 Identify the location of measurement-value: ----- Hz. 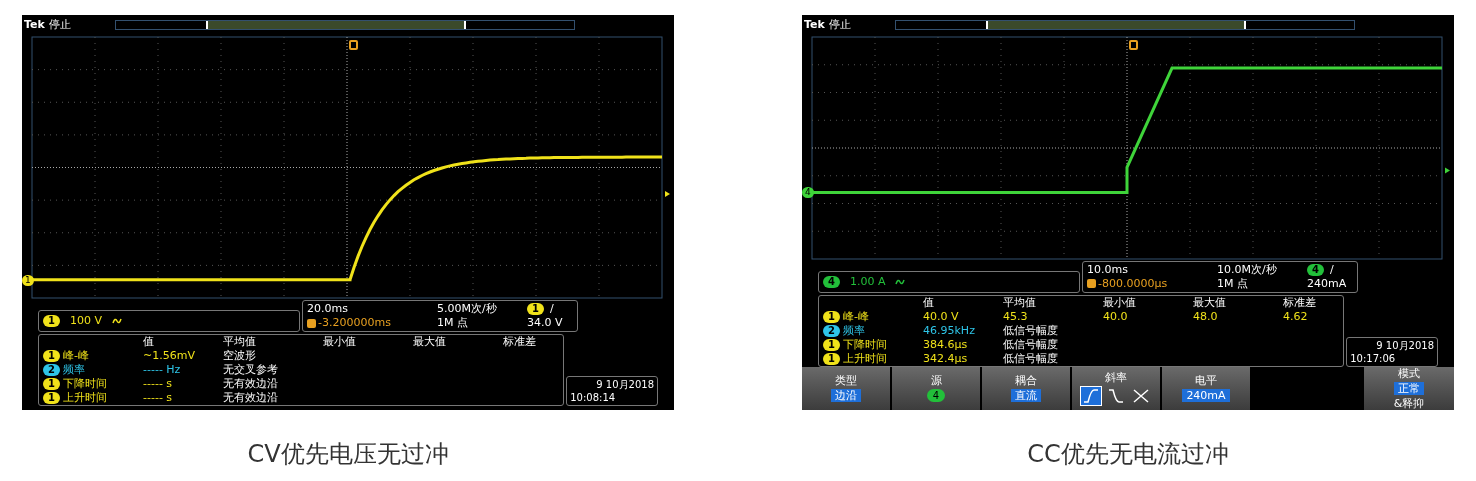
(162, 370).